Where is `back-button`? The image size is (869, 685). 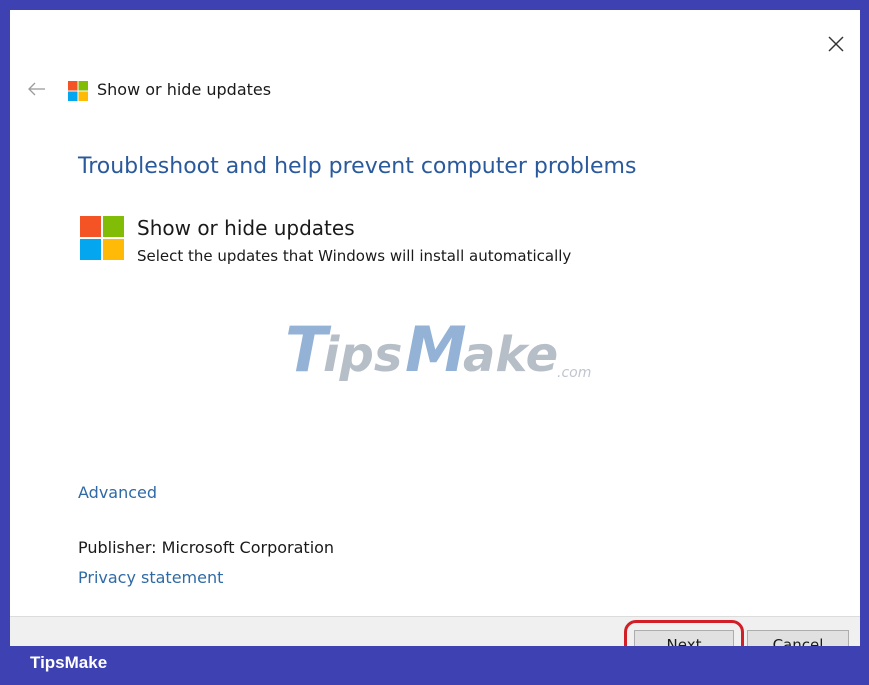
back-button is located at coordinates (37, 89).